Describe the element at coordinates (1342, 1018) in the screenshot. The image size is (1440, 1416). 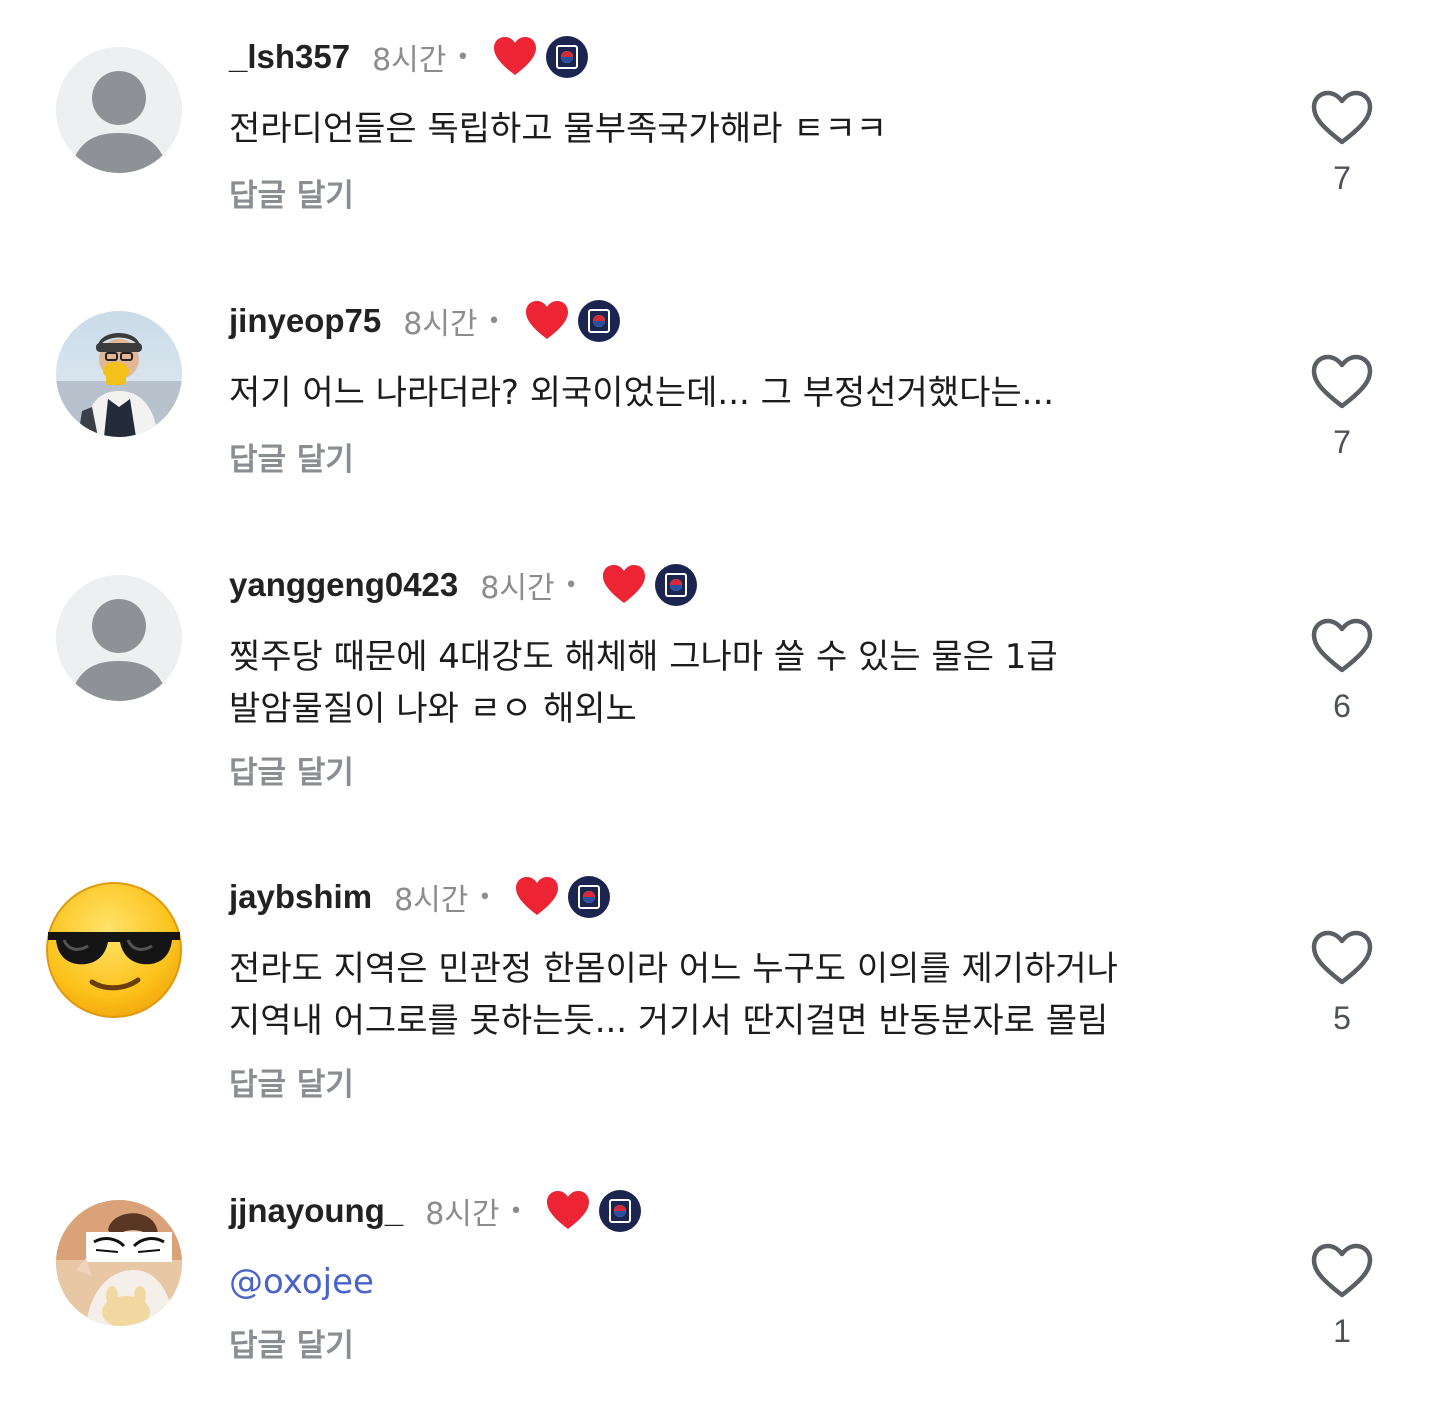
I see `like-count: 5` at that location.